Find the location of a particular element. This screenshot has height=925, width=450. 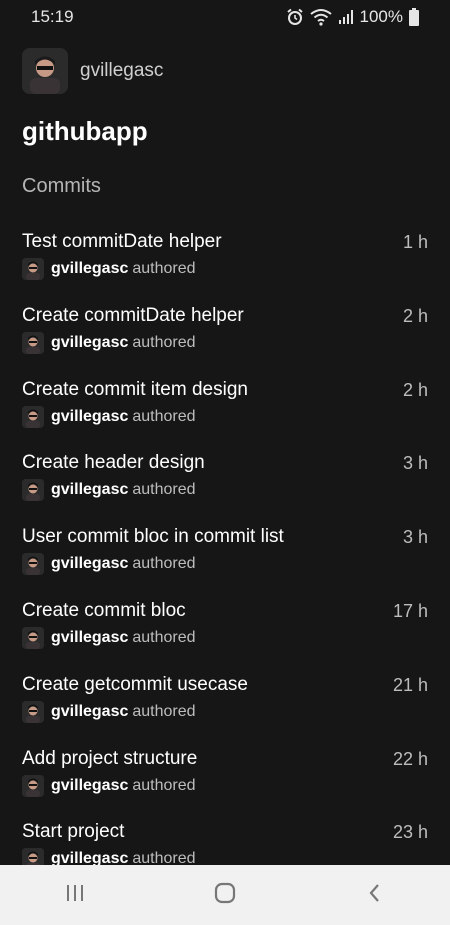

battery-icon is located at coordinates (414, 17).